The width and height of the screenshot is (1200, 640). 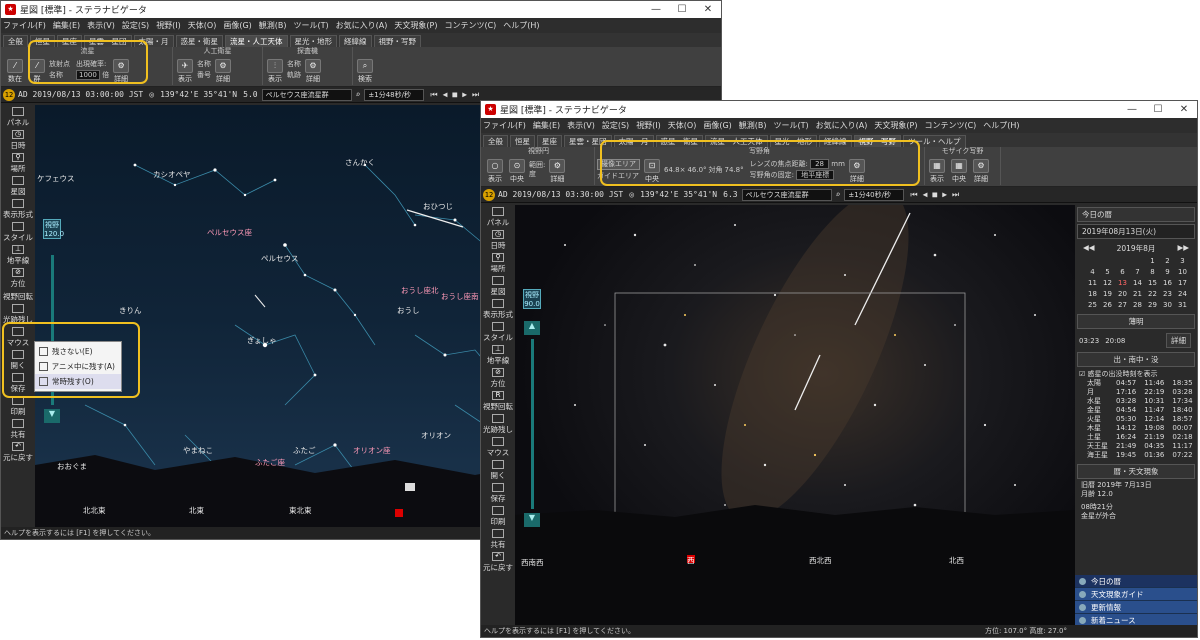 What do you see at coordinates (1167, 261) in the screenshot?
I see `calendar-day: 2` at bounding box center [1167, 261].